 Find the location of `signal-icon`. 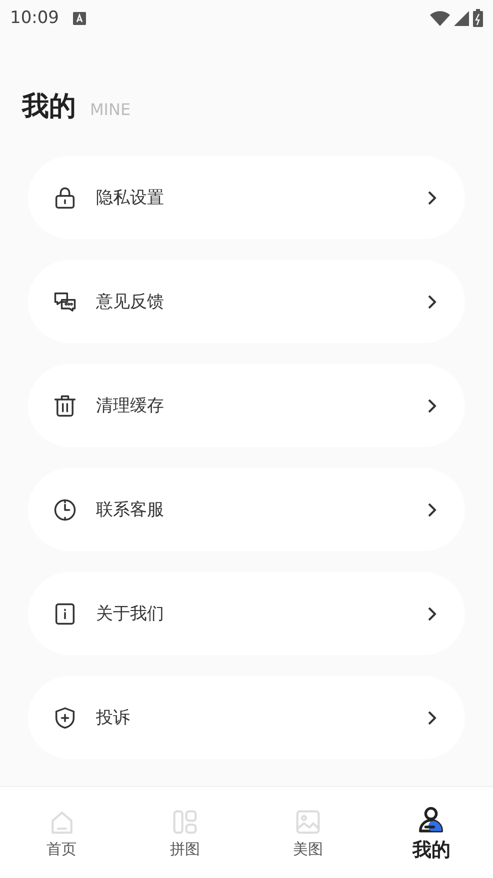

signal-icon is located at coordinates (461, 18).